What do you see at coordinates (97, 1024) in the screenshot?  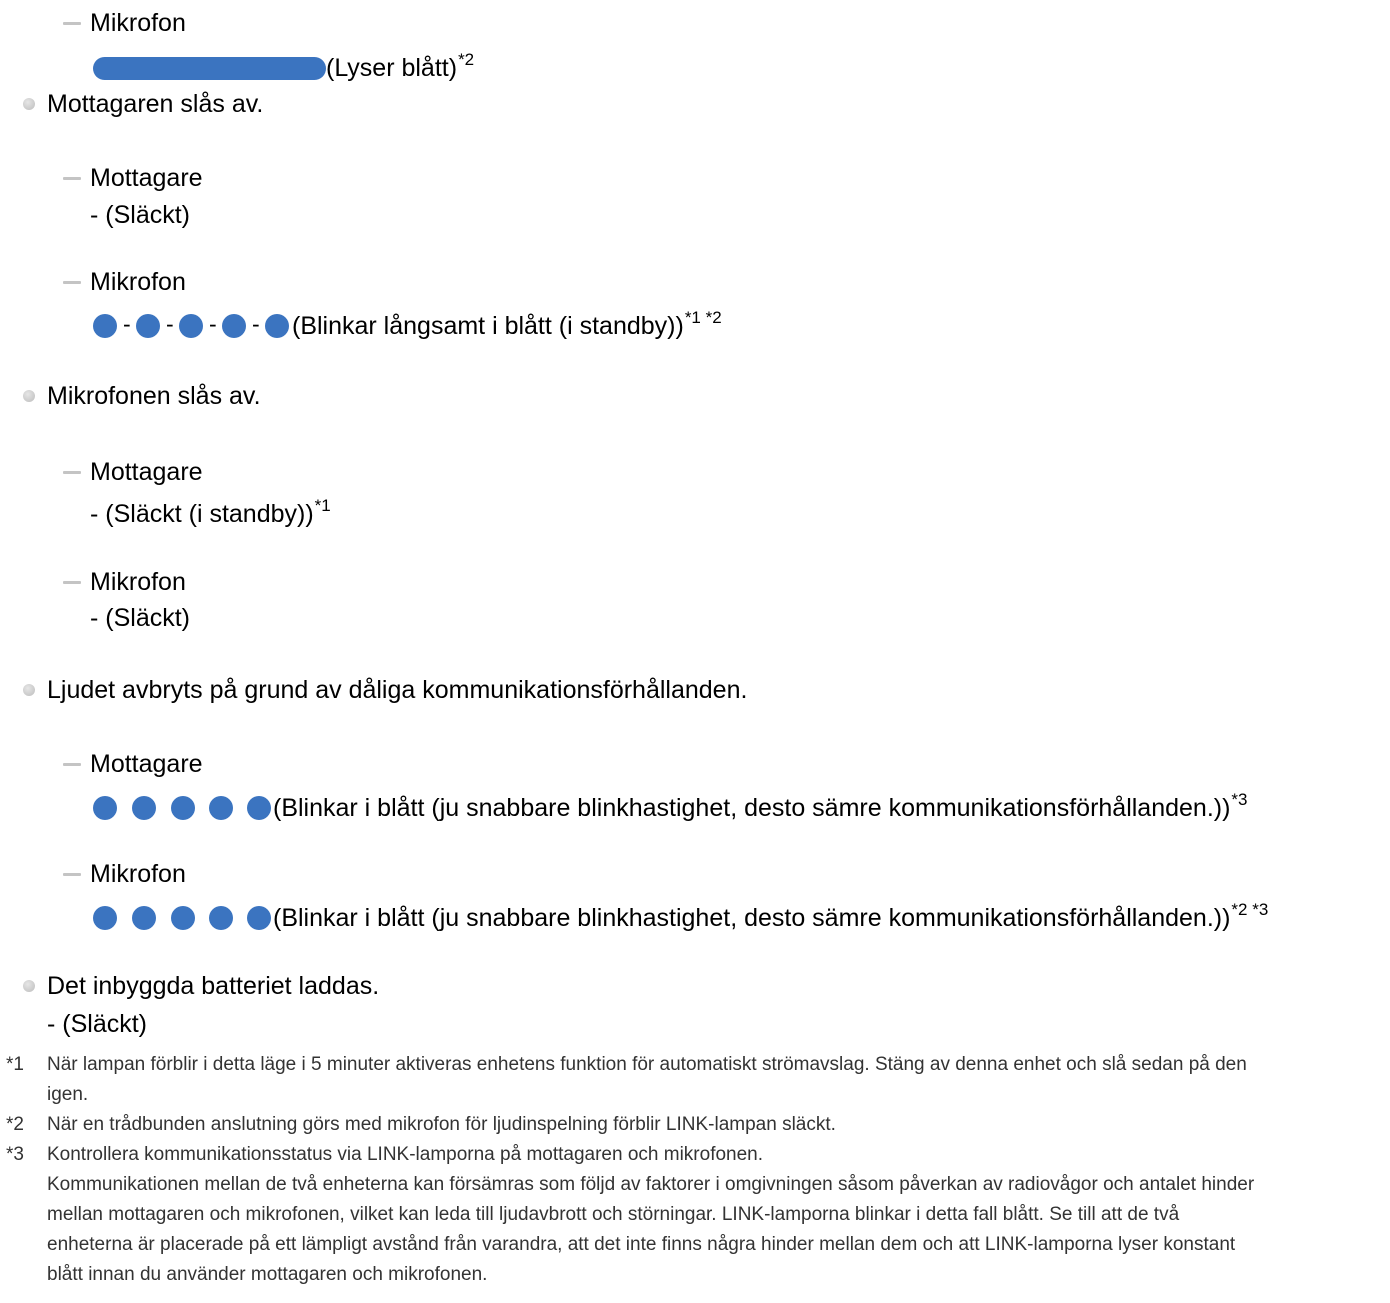 I see `battery-status: - (Släckt)` at bounding box center [97, 1024].